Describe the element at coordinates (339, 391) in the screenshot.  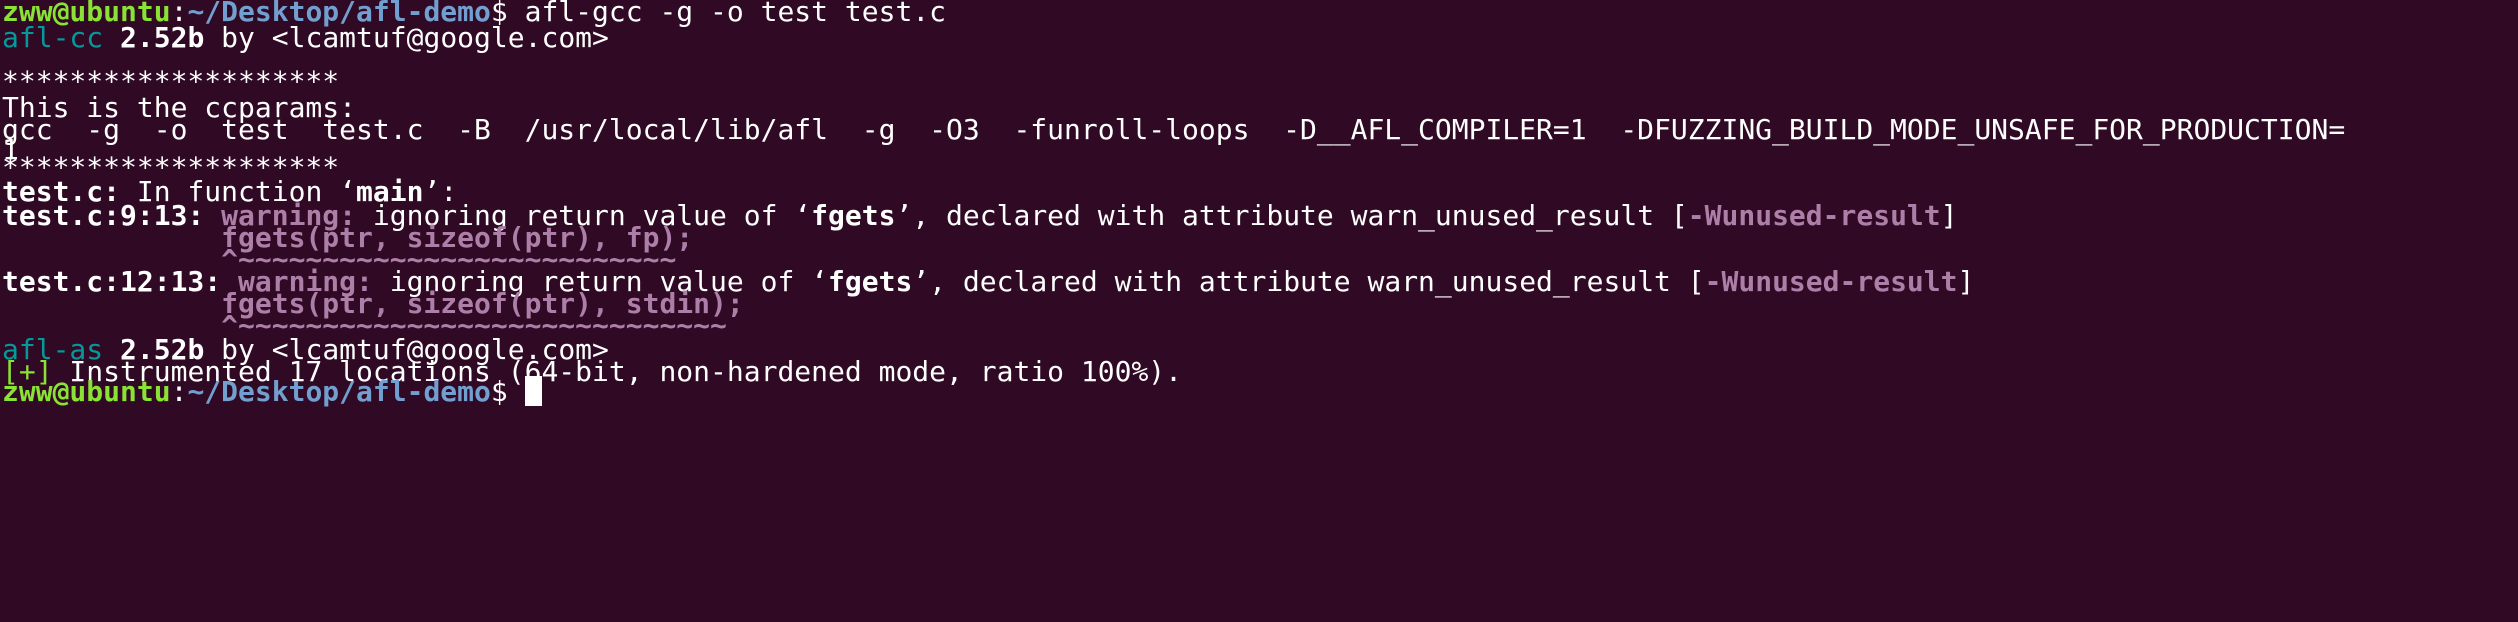
I see `prompt-path: ~/Desktop/afl-demo` at that location.